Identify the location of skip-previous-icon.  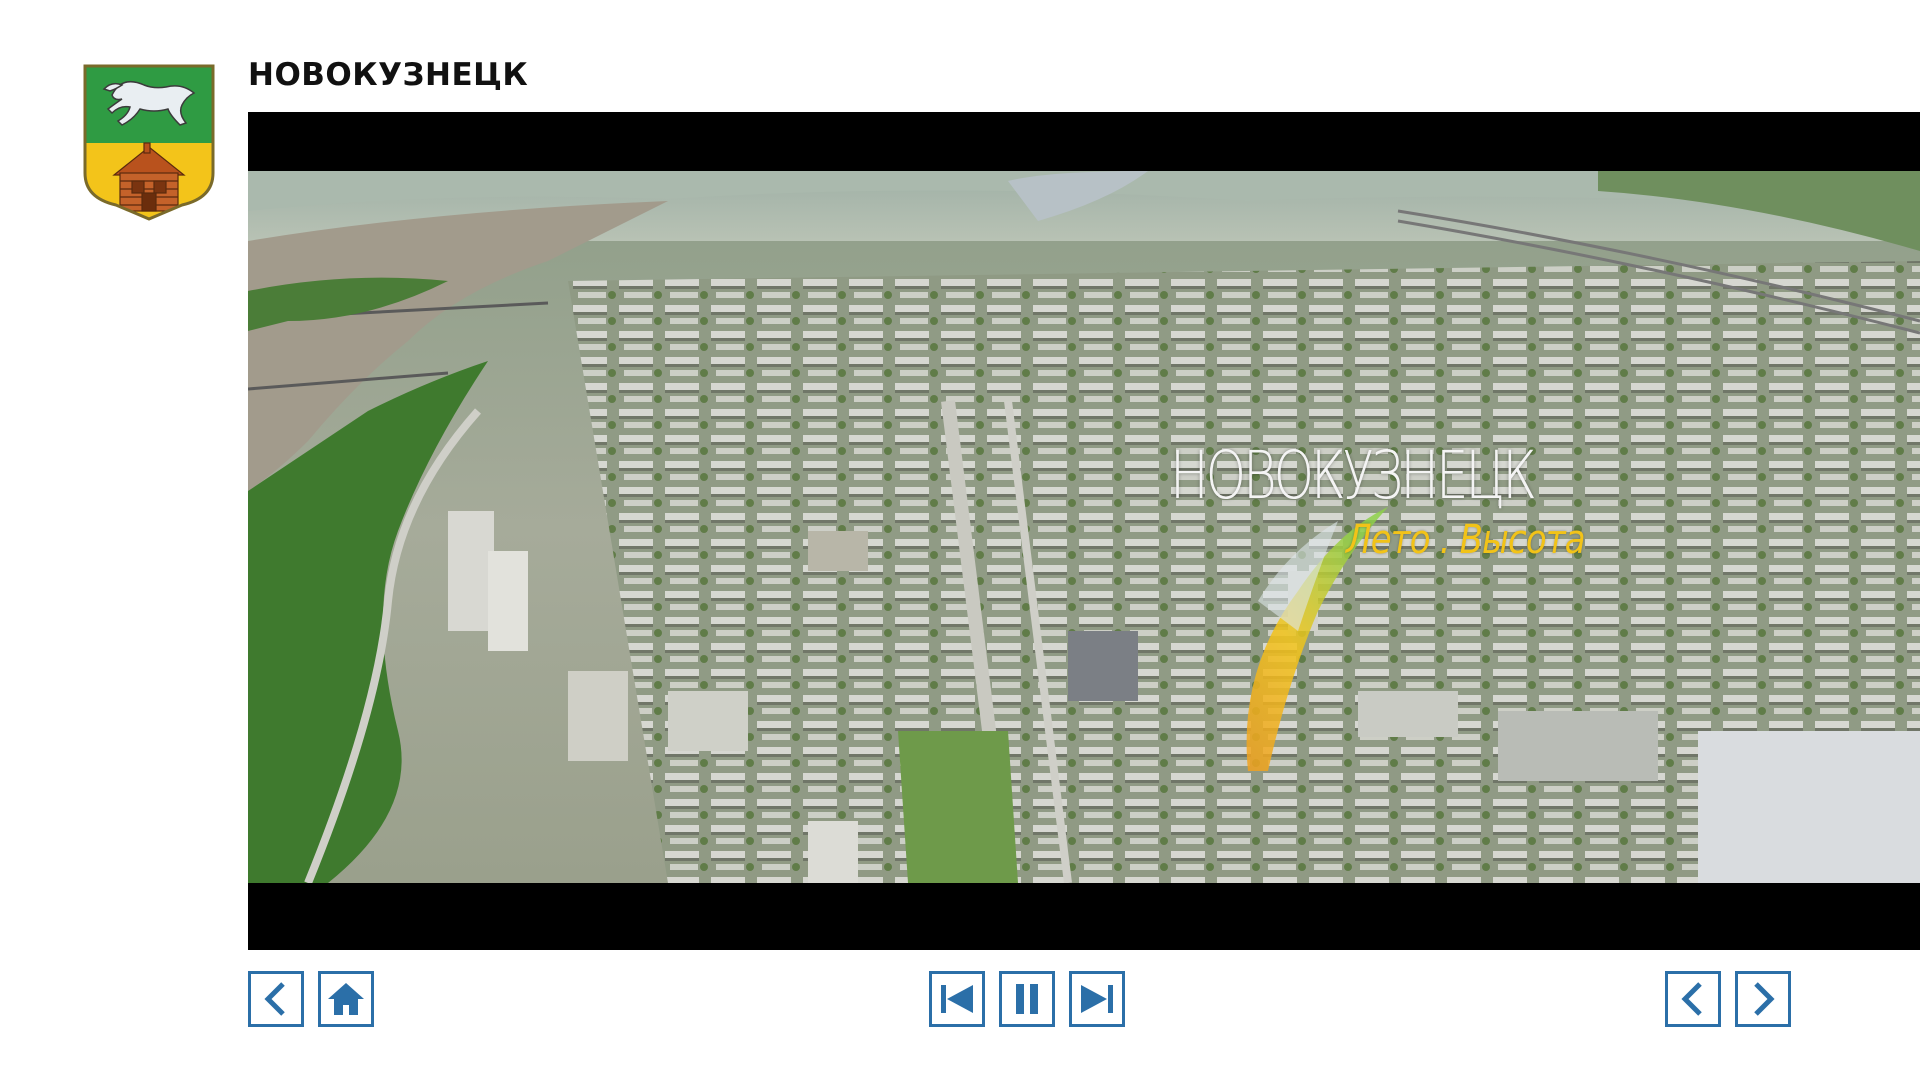
(957, 999).